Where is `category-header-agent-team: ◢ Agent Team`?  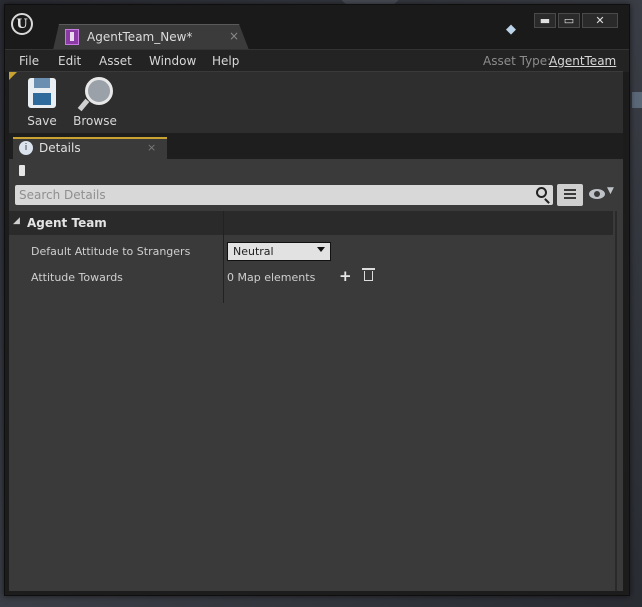 category-header-agent-team: ◢ Agent Team is located at coordinates (311, 223).